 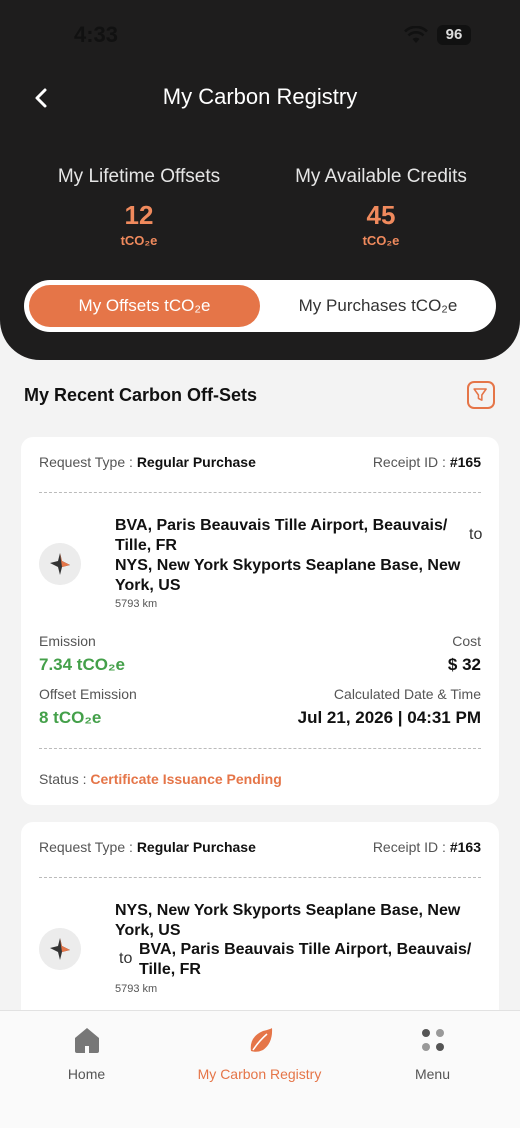 I want to click on tab-my-offsets: My Offsets tCO₂e, so click(x=144, y=306).